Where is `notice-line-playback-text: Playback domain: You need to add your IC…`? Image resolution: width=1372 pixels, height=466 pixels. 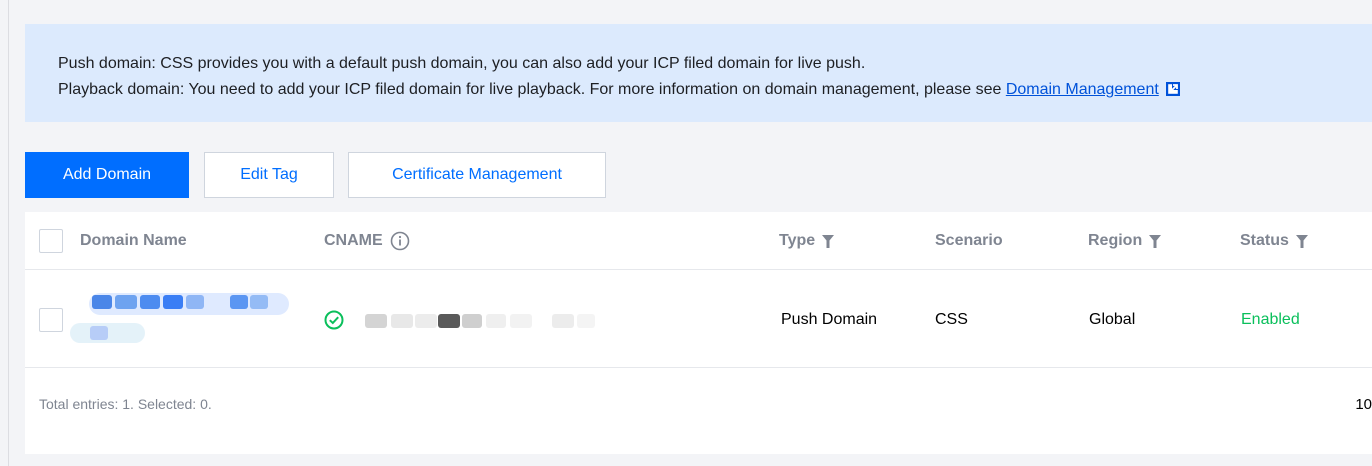 notice-line-playback-text: Playback domain: You need to add your IC… is located at coordinates (532, 89).